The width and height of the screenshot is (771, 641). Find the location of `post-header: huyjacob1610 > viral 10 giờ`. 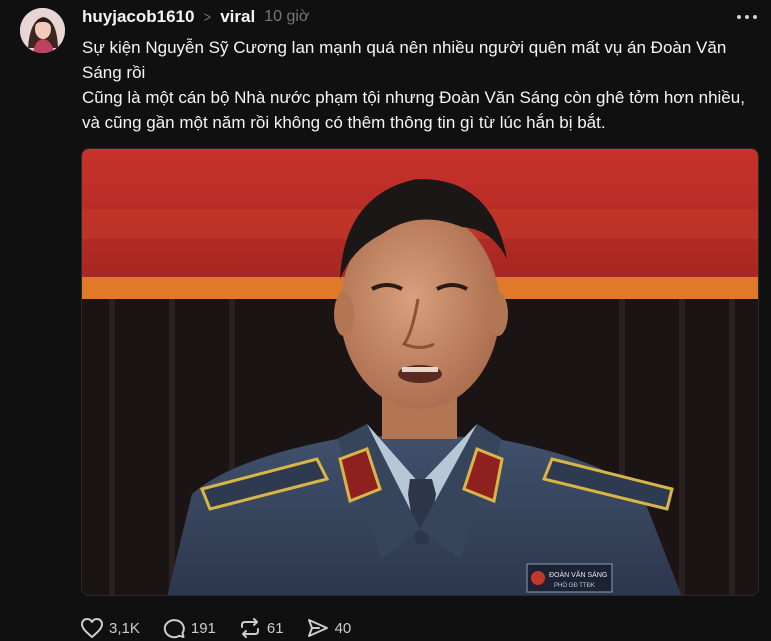

post-header: huyjacob1610 > viral 10 giờ is located at coordinates (195, 17).